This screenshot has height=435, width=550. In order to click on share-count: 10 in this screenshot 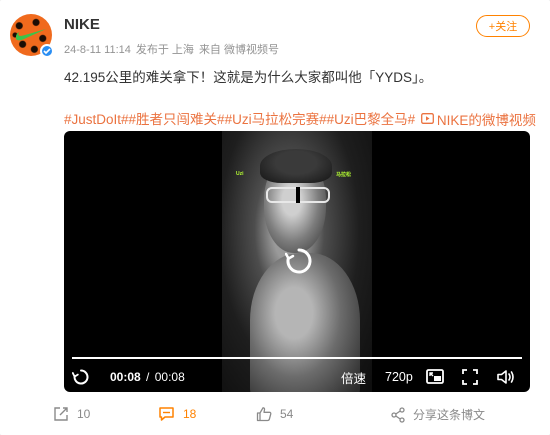, I will do `click(84, 414)`.